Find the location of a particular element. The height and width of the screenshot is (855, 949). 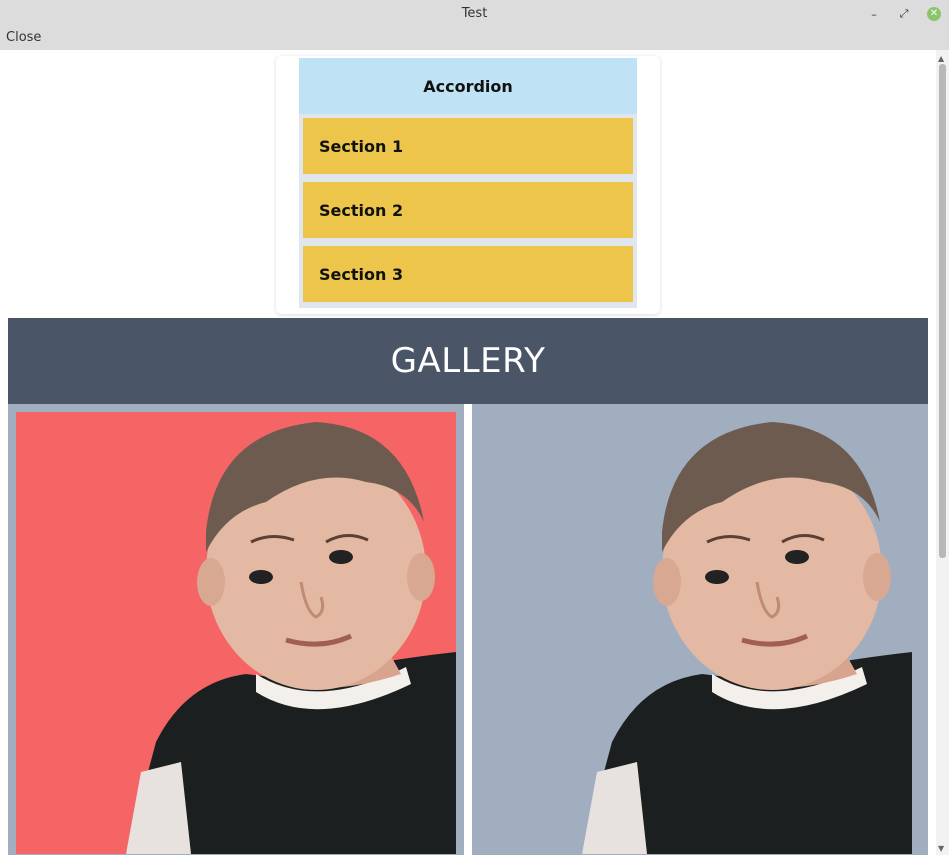

scroll-up-icon: ▲ is located at coordinates (941, 58).